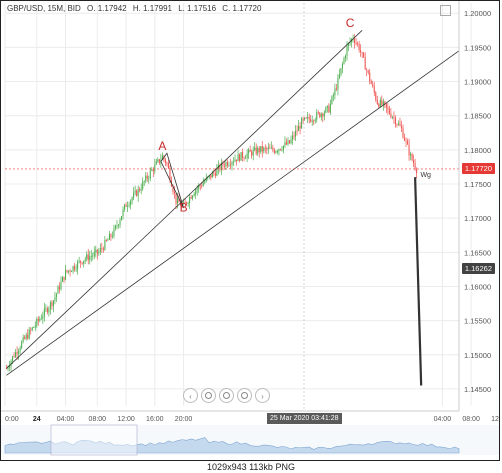 The width and height of the screenshot is (502, 473). I want to click on zoom-in-icon, so click(244, 395).